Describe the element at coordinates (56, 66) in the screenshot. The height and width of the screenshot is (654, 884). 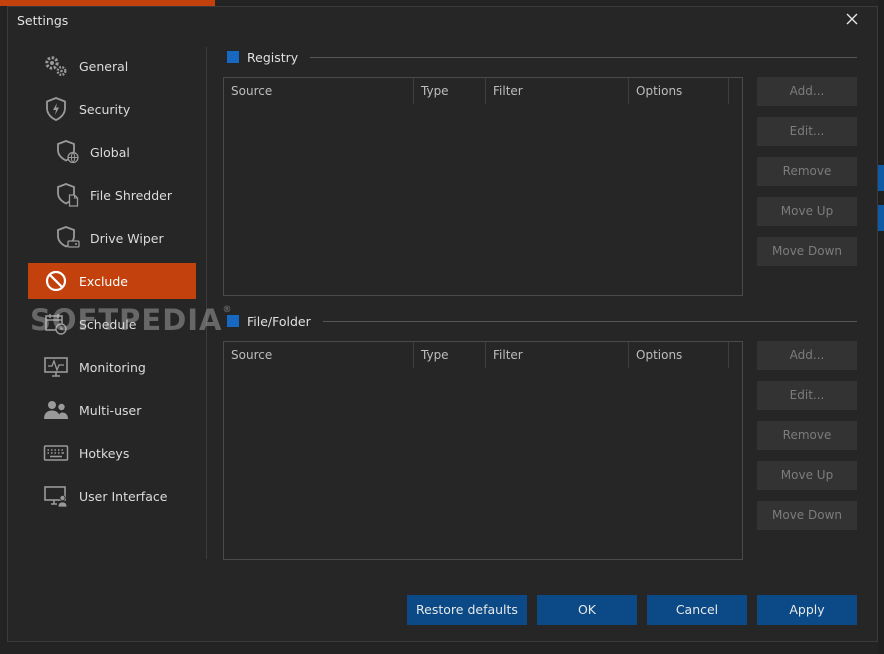
I see `gears-icon` at that location.